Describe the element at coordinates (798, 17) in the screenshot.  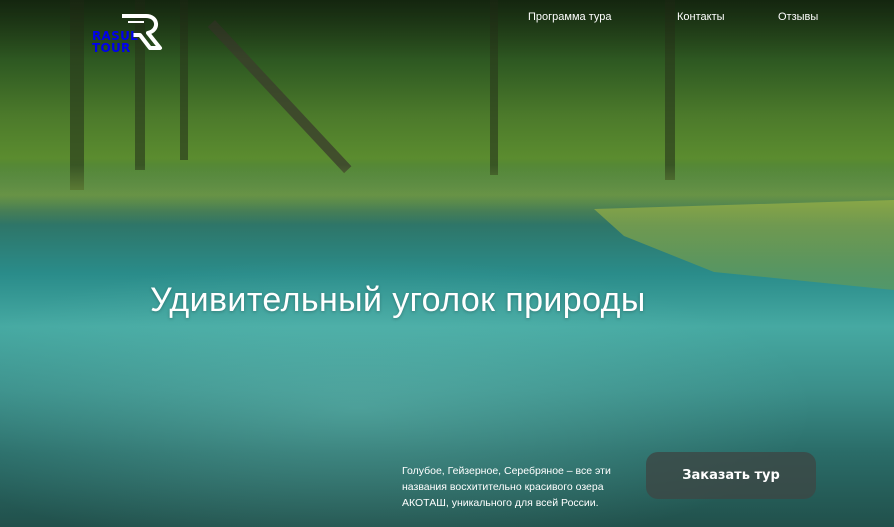
I see `nav-link-reviews: Отзывы` at that location.